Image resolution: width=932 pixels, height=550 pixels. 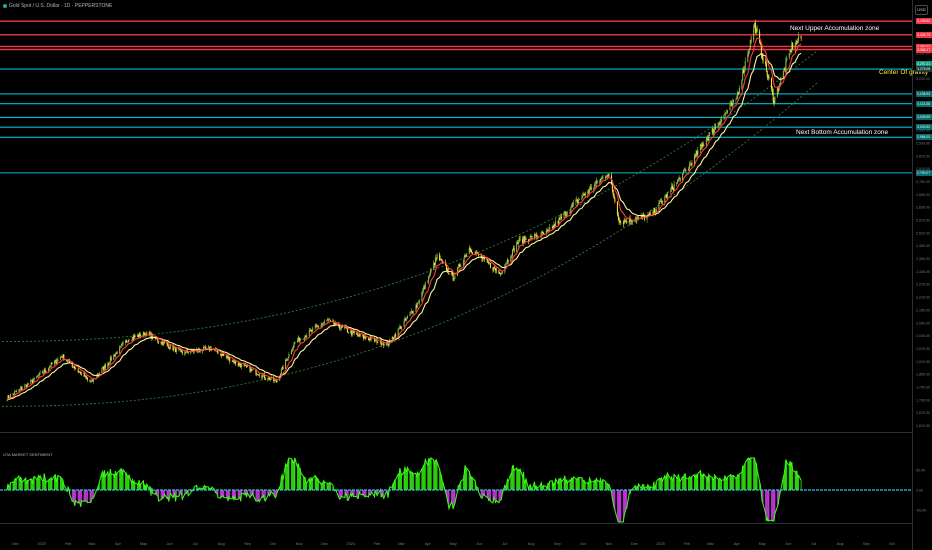 I want to click on price-tick-label: 2,690.00, so click(x=923, y=195).